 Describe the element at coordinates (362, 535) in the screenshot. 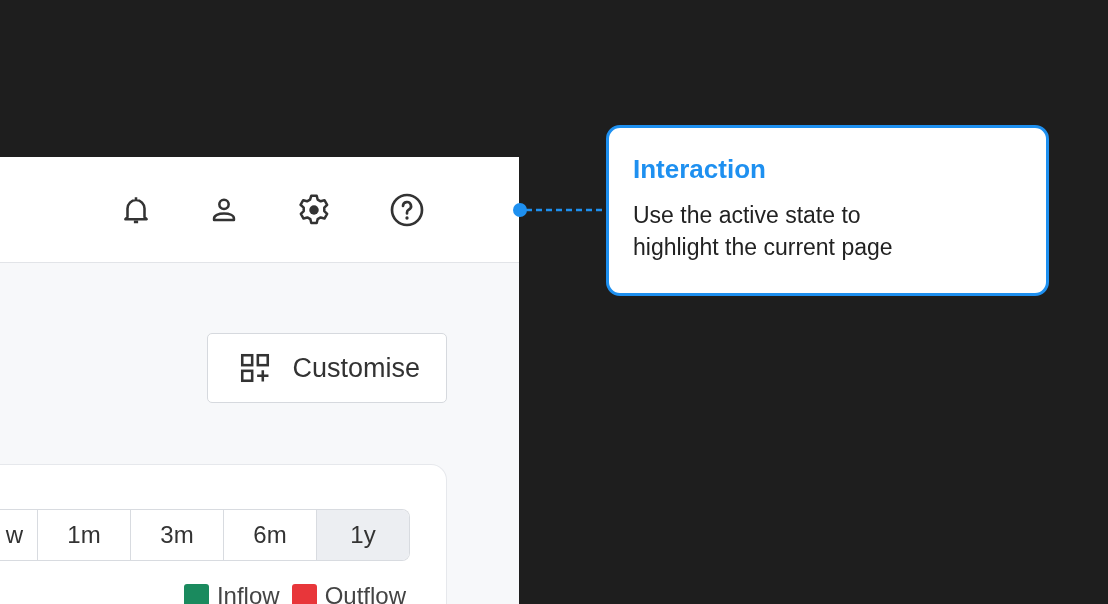

I see `range-tab: 1y` at that location.